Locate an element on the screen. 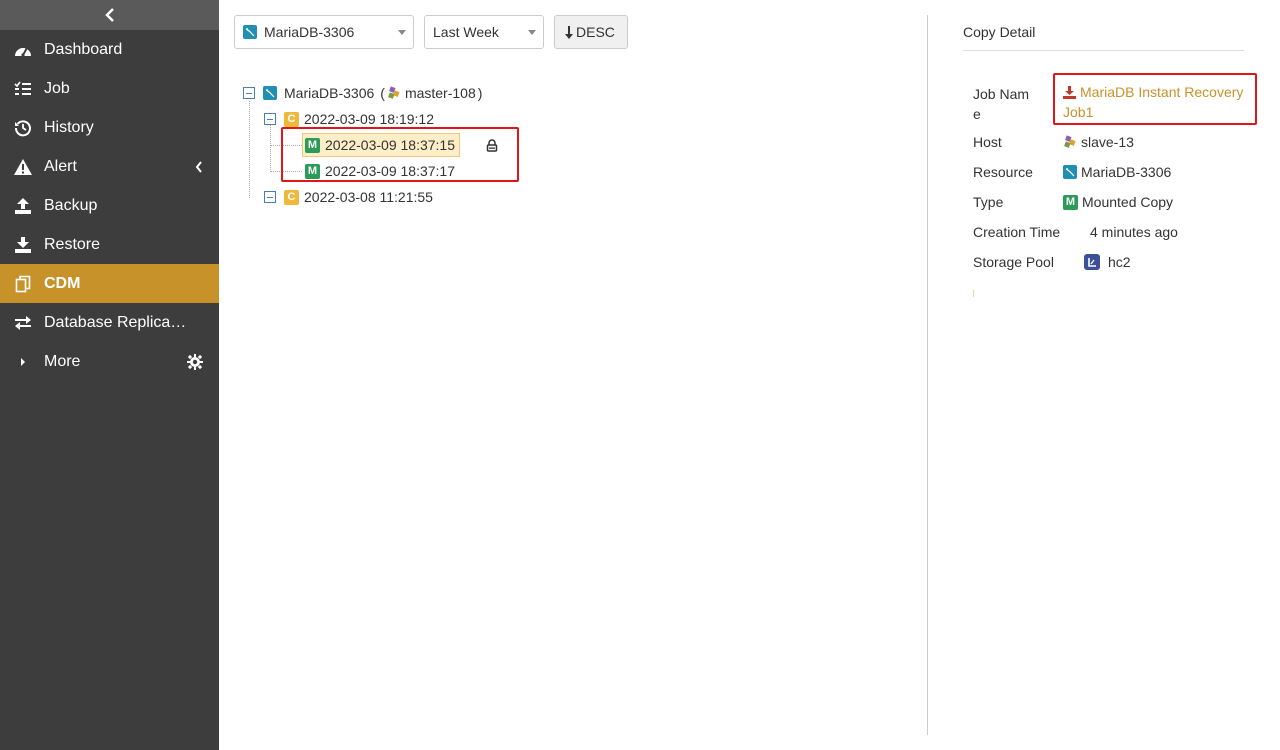  caret-right-icon is located at coordinates (23, 362).